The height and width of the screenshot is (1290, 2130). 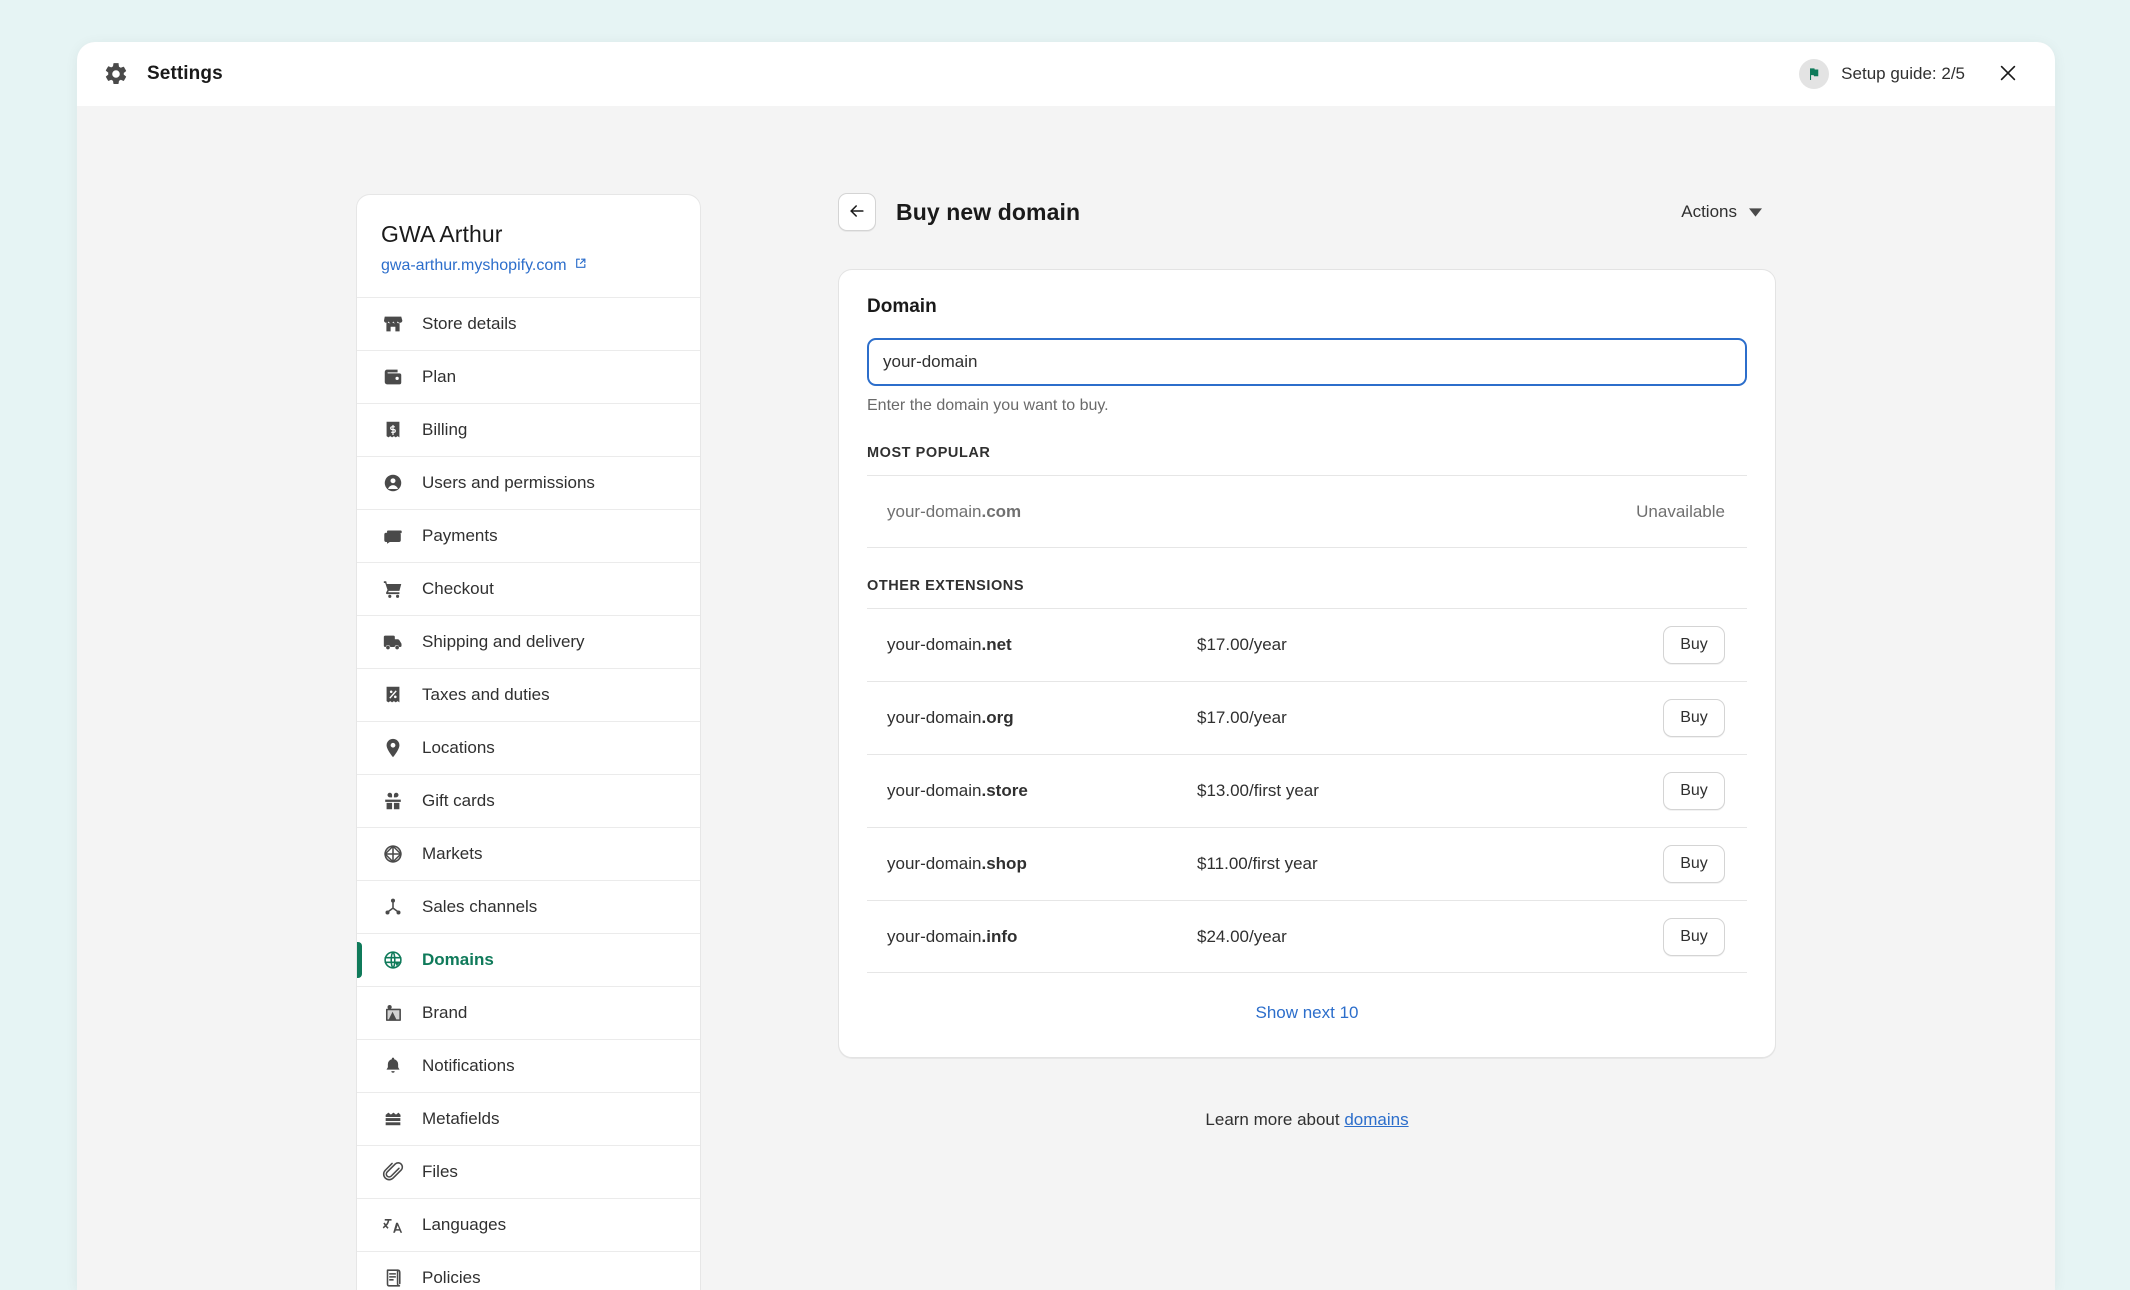 I want to click on domain-tld: .shop, so click(x=1004, y=863).